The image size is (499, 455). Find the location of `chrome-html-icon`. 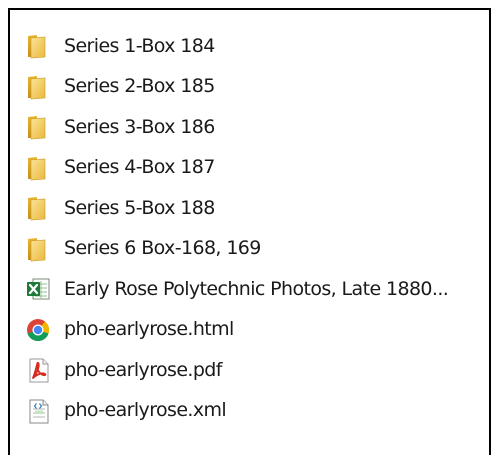

chrome-html-icon is located at coordinates (38, 330).